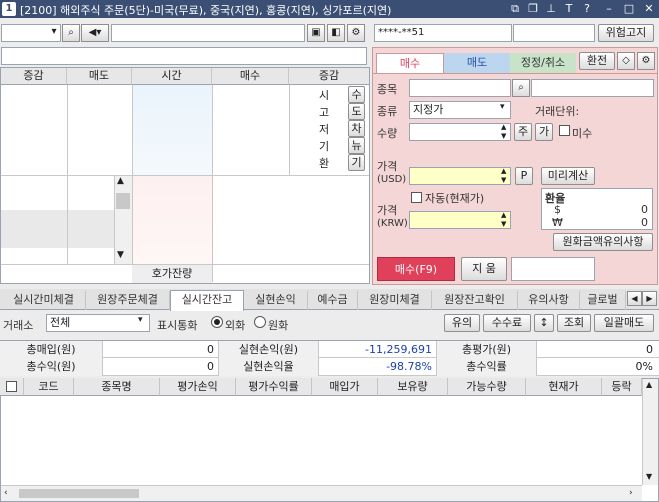 This screenshot has height=502, width=659. What do you see at coordinates (161, 367) in the screenshot?
I see `total-profit-value: 0` at bounding box center [161, 367].